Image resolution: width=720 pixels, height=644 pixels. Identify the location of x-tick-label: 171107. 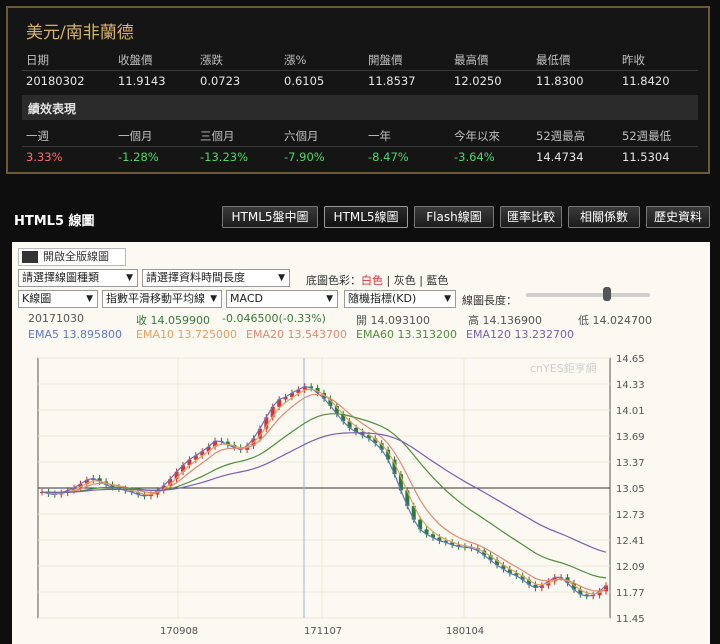
(323, 631).